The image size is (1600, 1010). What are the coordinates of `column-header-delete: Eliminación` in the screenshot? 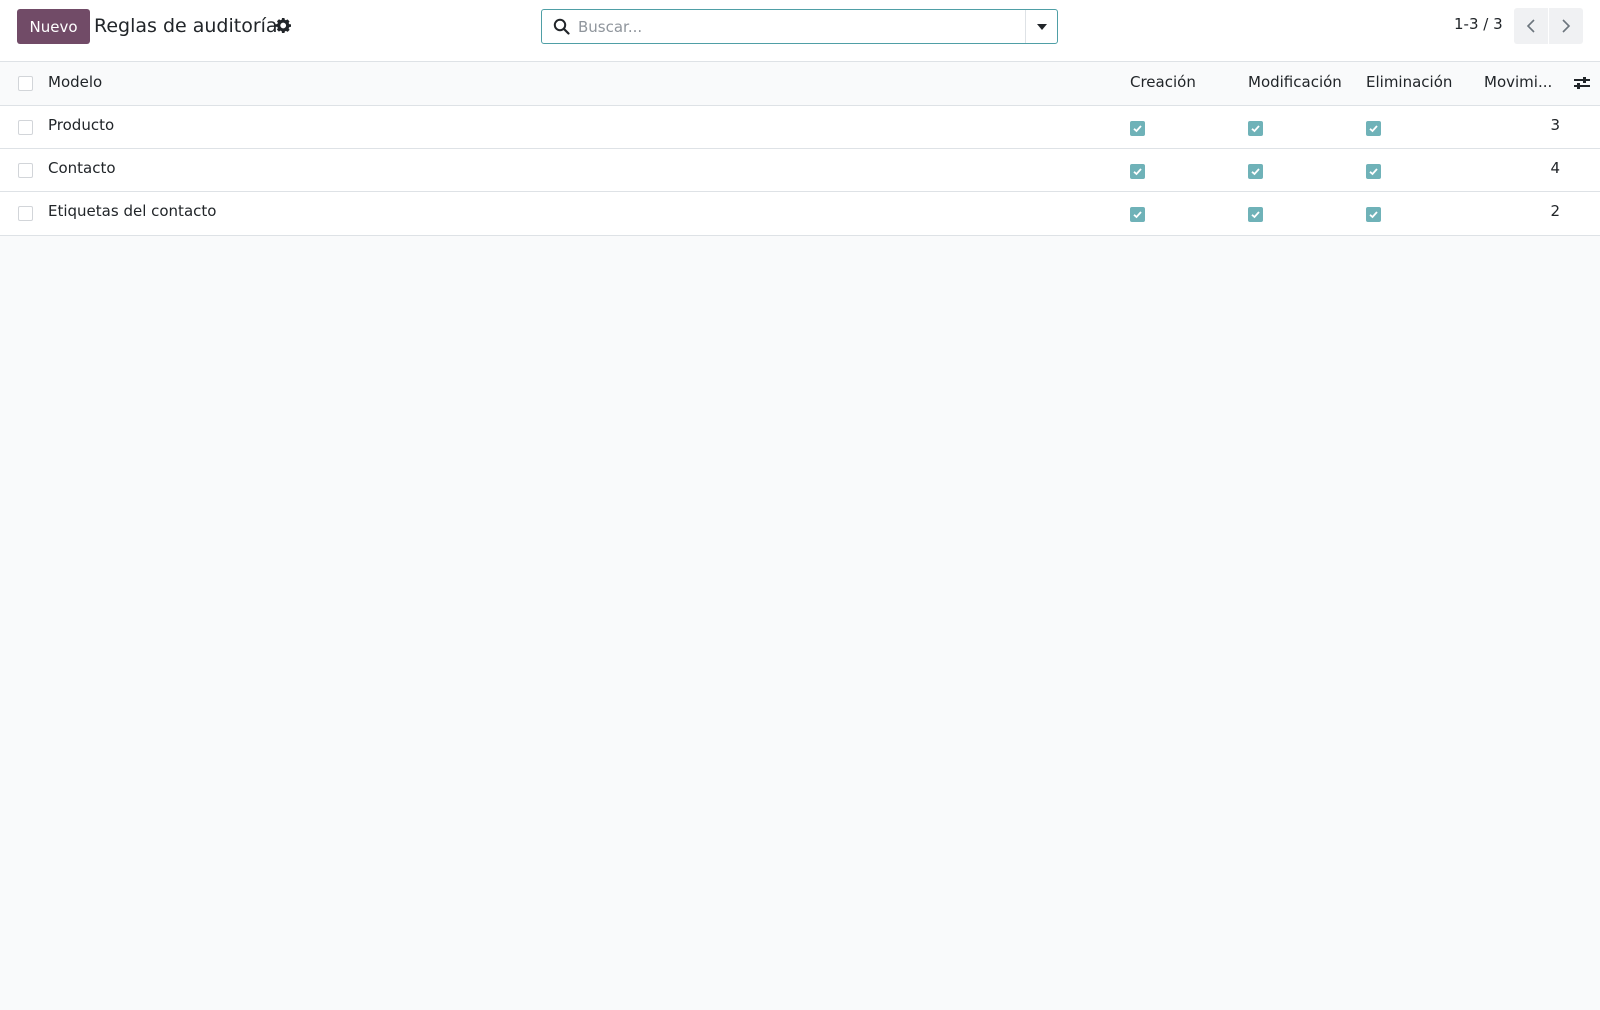 It's located at (1409, 82).